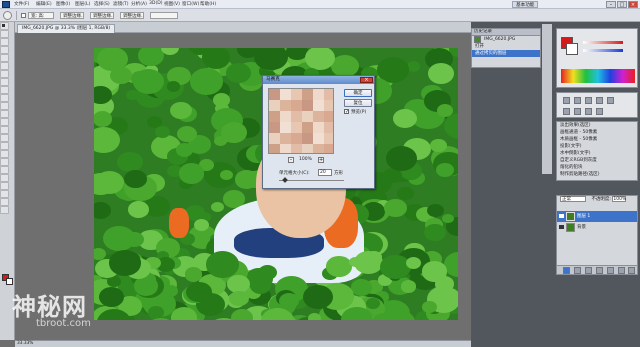  I want to click on document-tab: IMG_6620.JPG @ 33.3% (图层 1, RGB/8), so click(66, 28).